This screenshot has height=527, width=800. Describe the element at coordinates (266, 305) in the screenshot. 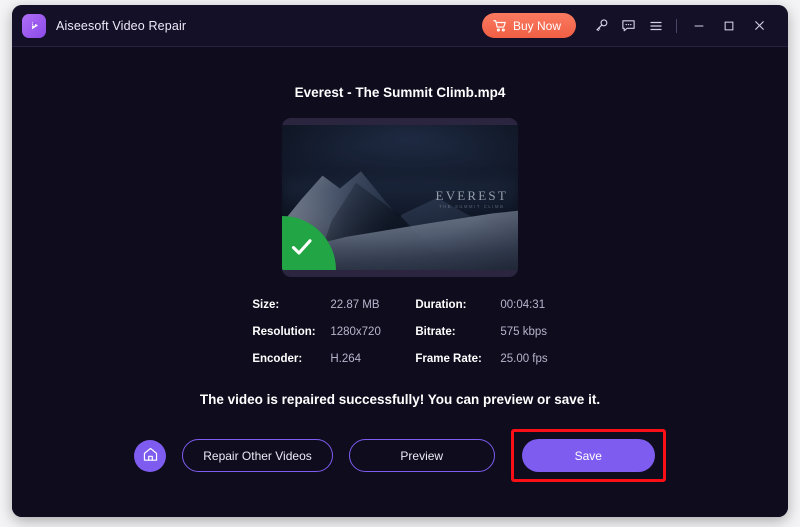

I see `metadata-label: Size:` at that location.